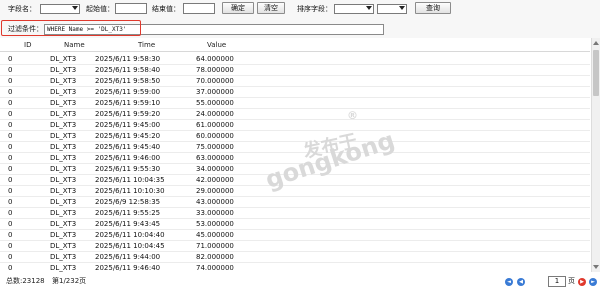 Image resolution: width=600 pixels, height=292 pixels. What do you see at coordinates (166, 9) in the screenshot?
I see `end-value-label: 结束值：` at bounding box center [166, 9].